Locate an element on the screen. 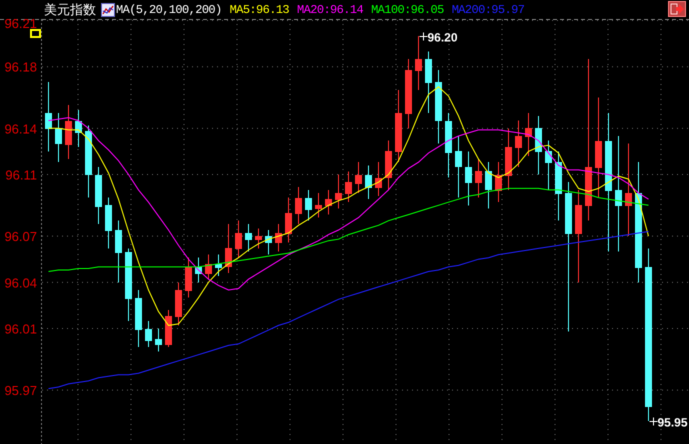  annotation: 96.20 is located at coordinates (443, 37).